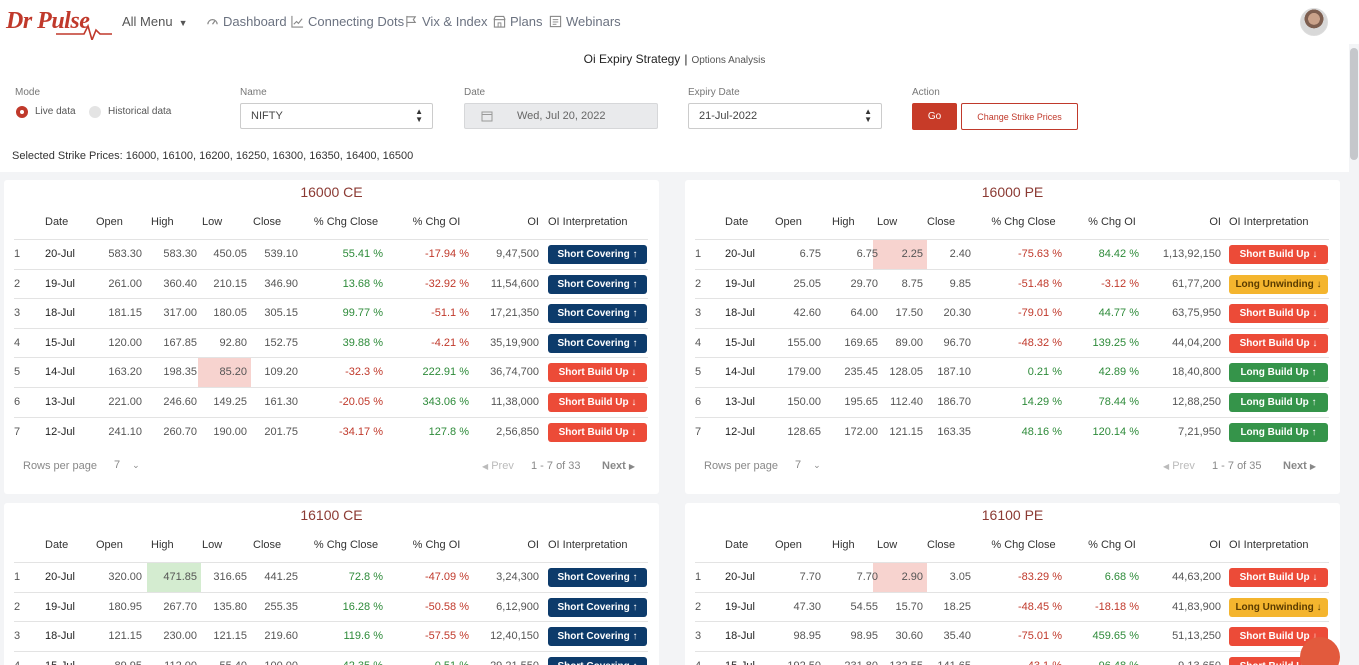 This screenshot has height=665, width=1359. Describe the element at coordinates (506, 662) in the screenshot. I see `table-cell: 29,21,550` at that location.